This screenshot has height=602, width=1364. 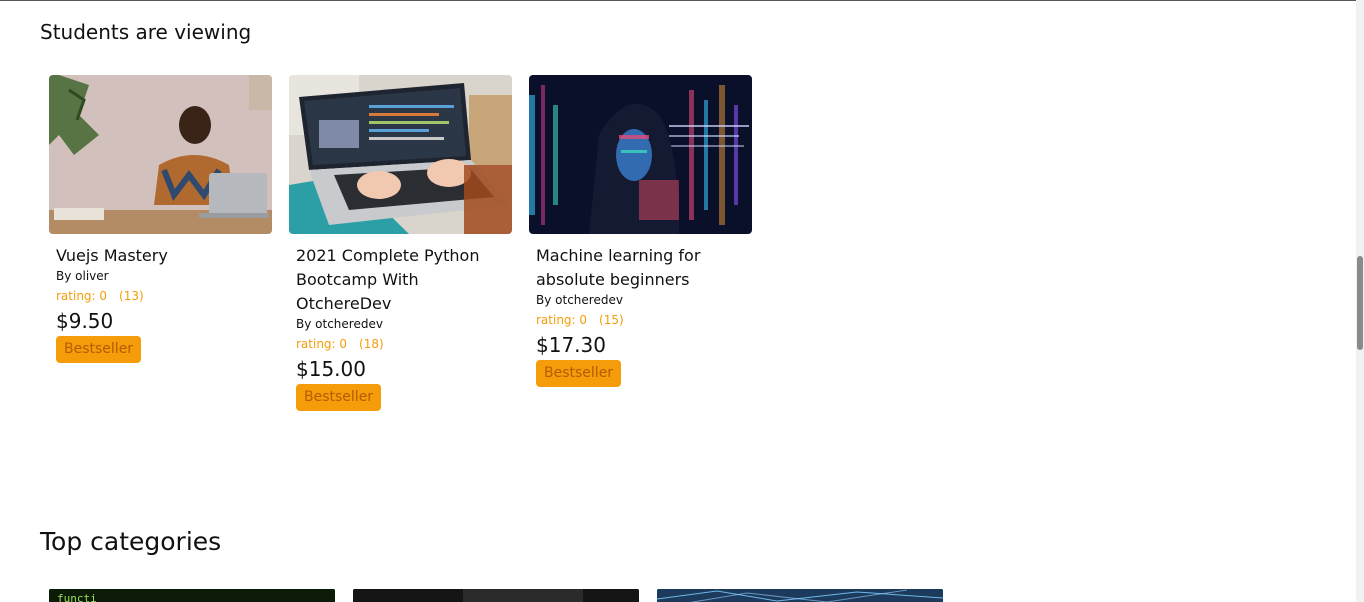 I want to click on category-card-dark, so click(x=496, y=595).